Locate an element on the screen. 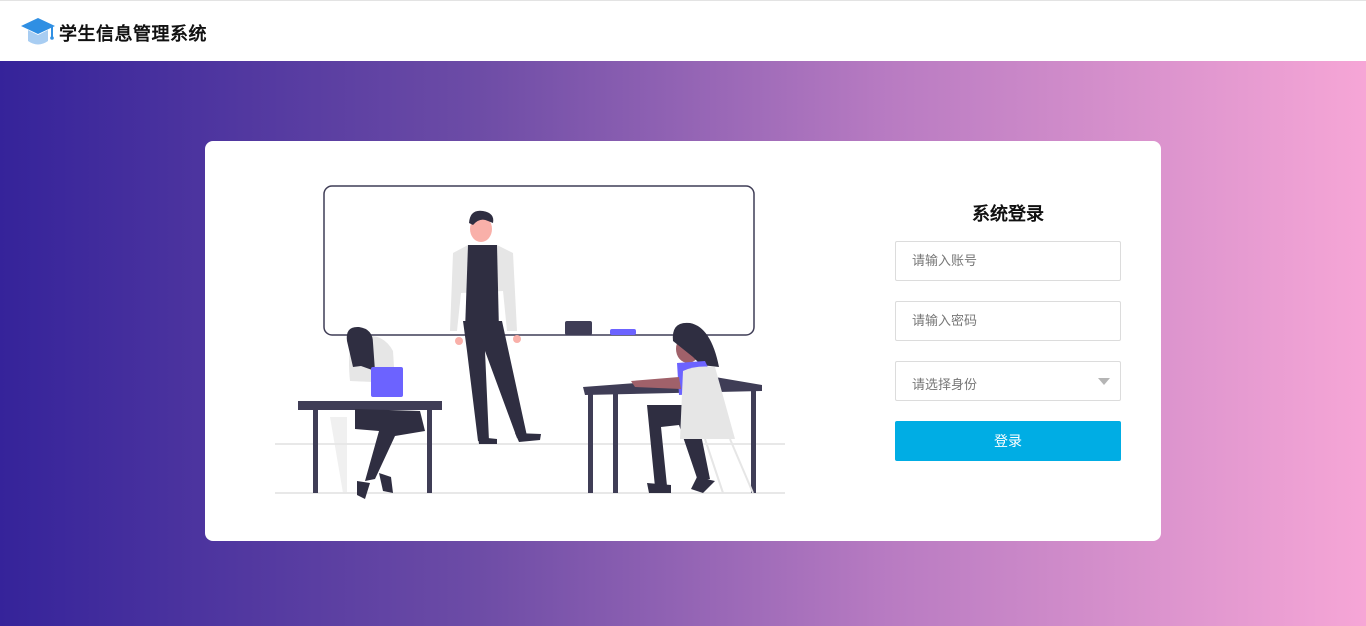 This screenshot has height=626, width=1366. login-button: 登录 is located at coordinates (1008, 441).